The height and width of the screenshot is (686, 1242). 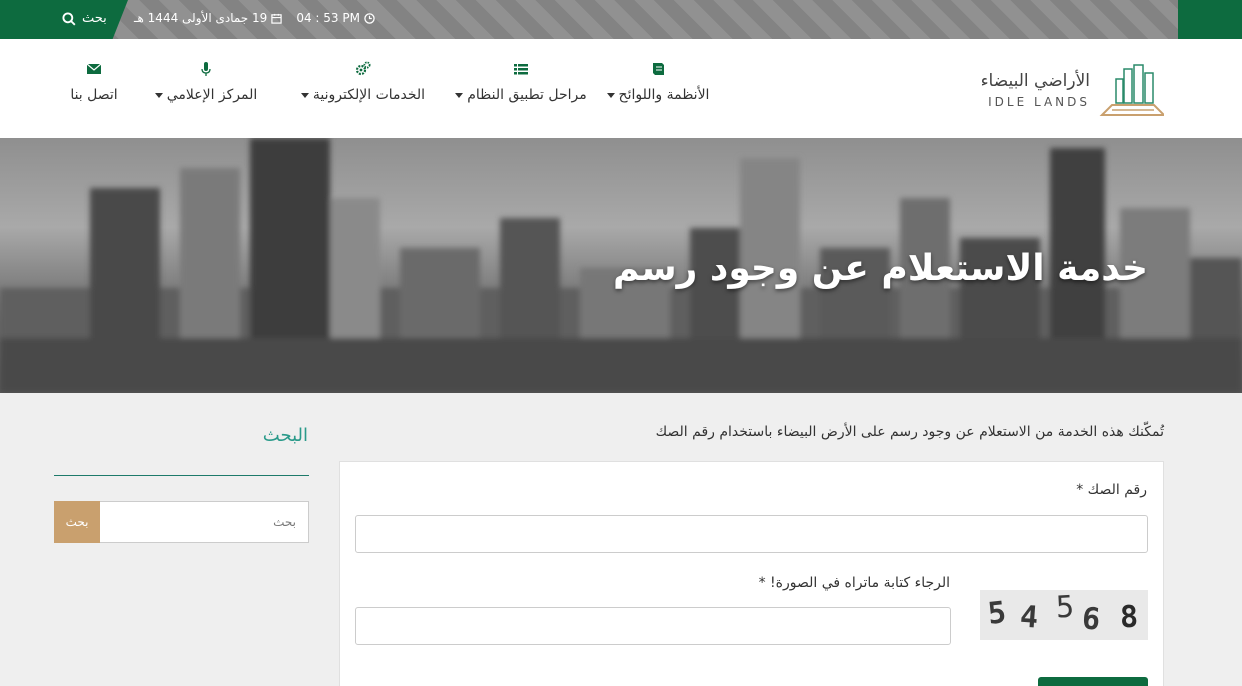 What do you see at coordinates (69, 18) in the screenshot?
I see `search-icon` at bounding box center [69, 18].